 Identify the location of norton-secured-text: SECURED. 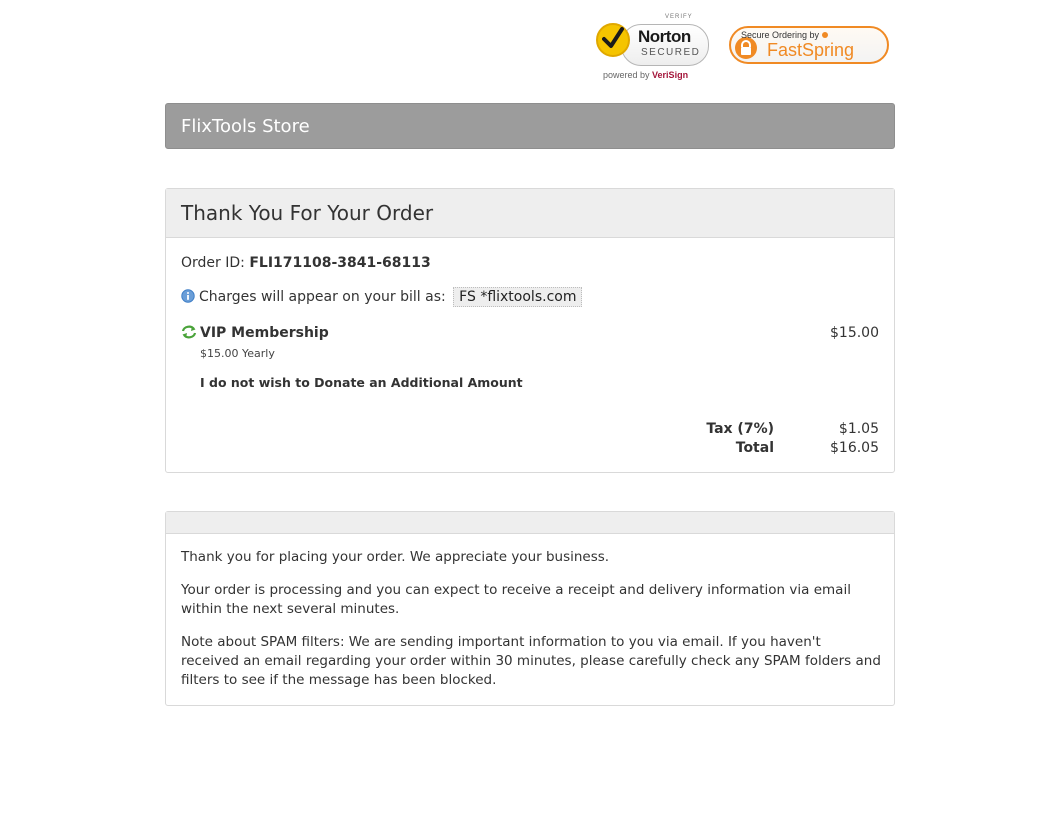
(671, 52).